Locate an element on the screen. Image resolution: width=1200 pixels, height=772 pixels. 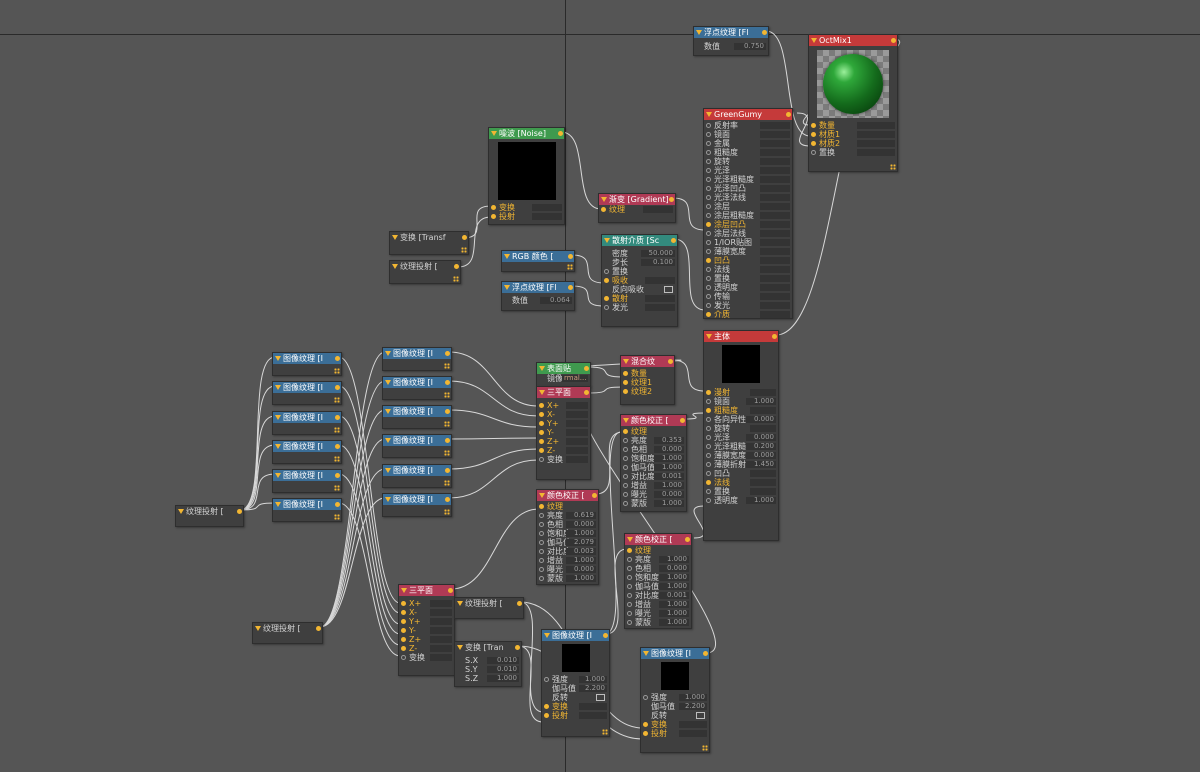
node-header: GreenGumy is located at coordinates (748, 114).